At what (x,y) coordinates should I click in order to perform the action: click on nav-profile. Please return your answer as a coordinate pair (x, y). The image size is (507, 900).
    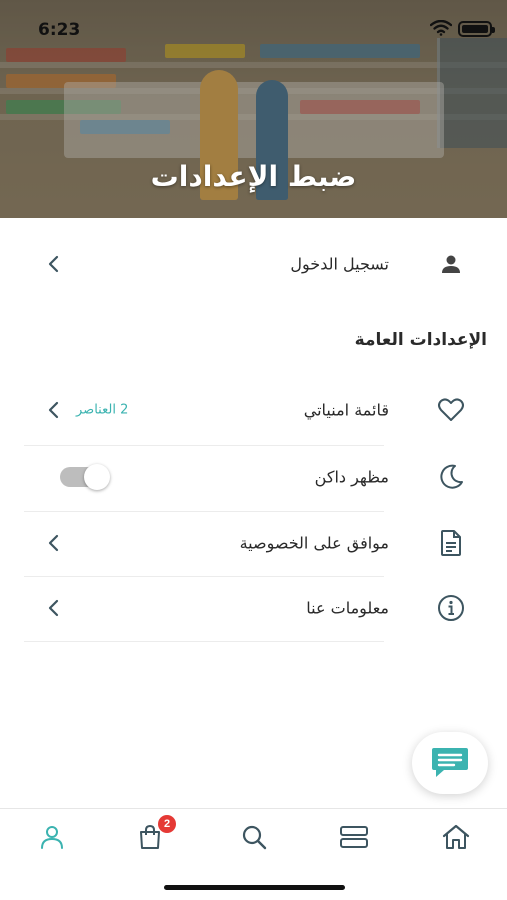
    Looking at the image, I should click on (52, 837).